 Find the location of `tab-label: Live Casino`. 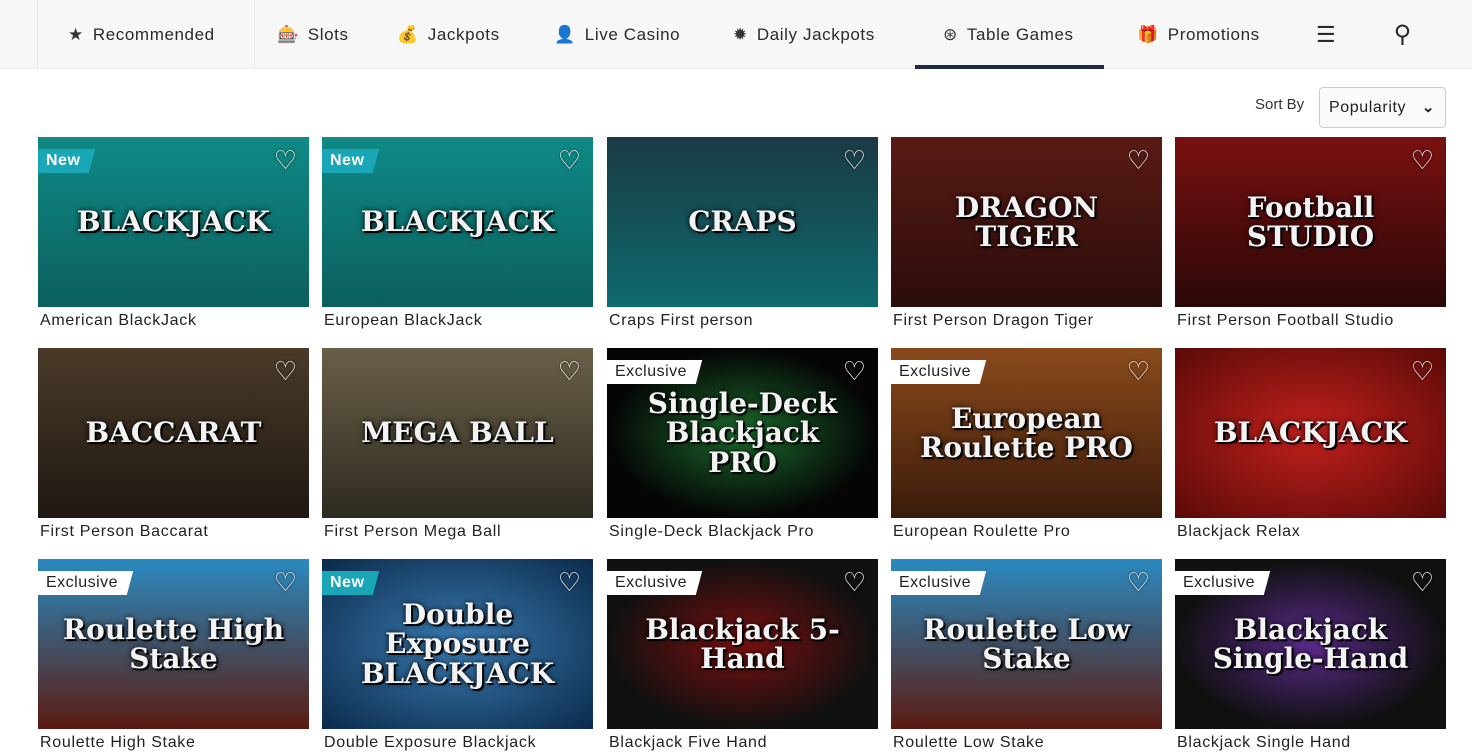

tab-label: Live Casino is located at coordinates (632, 34).